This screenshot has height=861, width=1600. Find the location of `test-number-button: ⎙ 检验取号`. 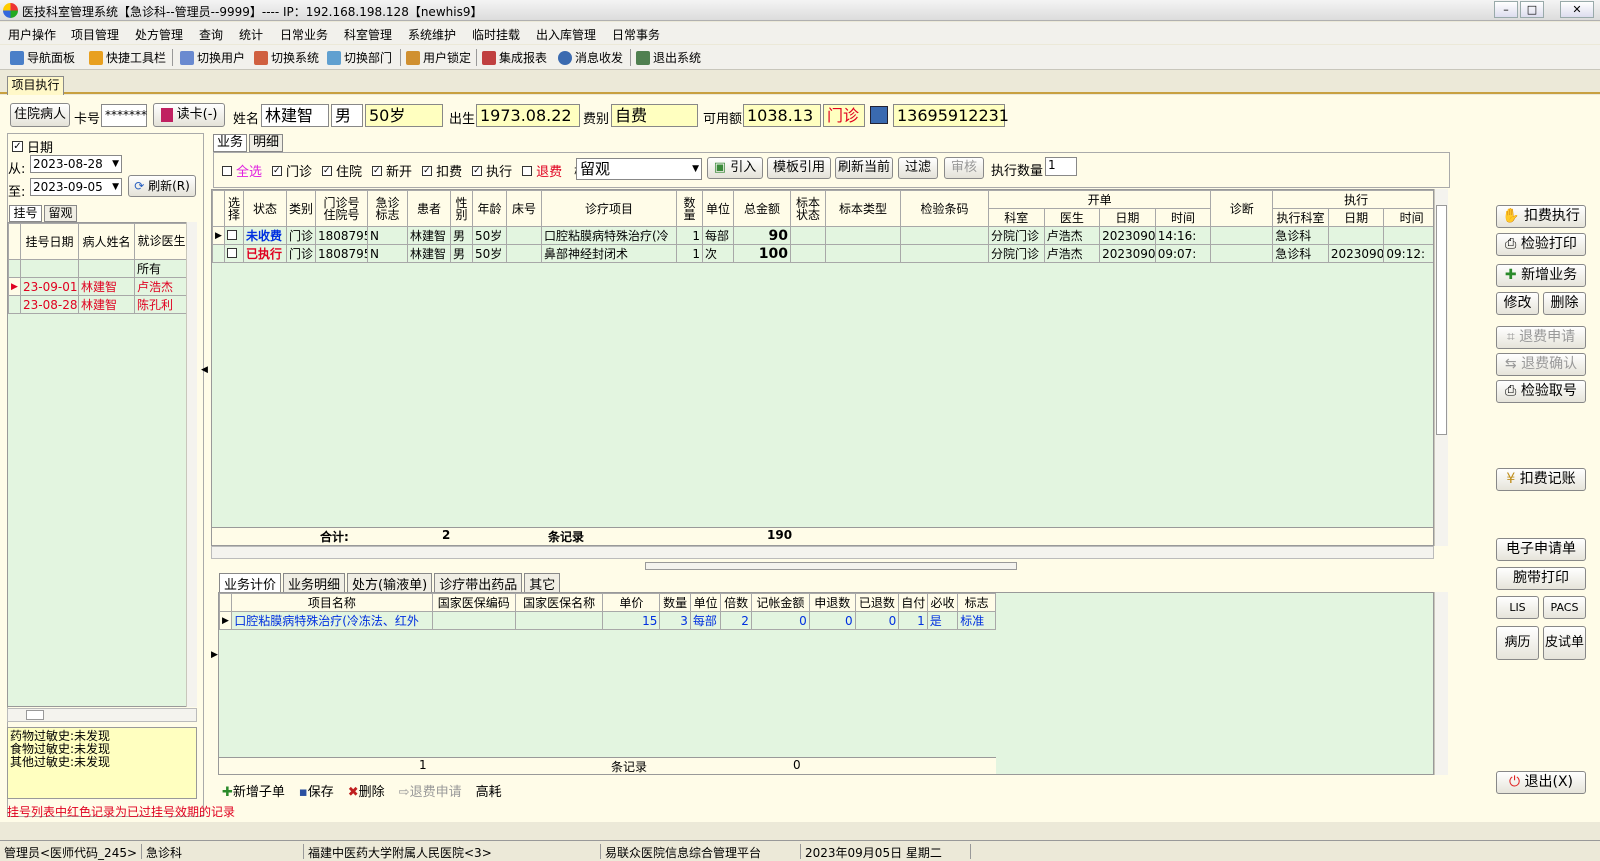

test-number-button: ⎙ 检验取号 is located at coordinates (1541, 391).